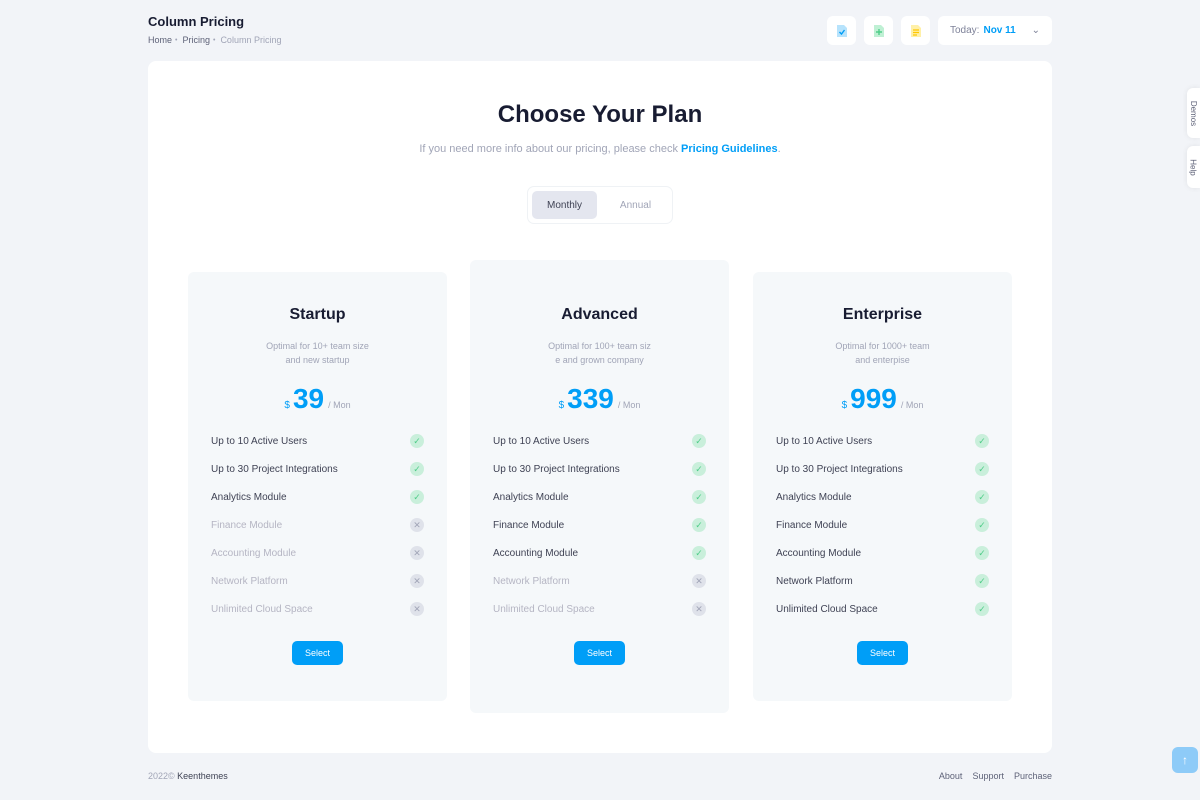 This screenshot has height=800, width=1200. What do you see at coordinates (1033, 776) in the screenshot?
I see `footer-link-purchase: Purchase` at bounding box center [1033, 776].